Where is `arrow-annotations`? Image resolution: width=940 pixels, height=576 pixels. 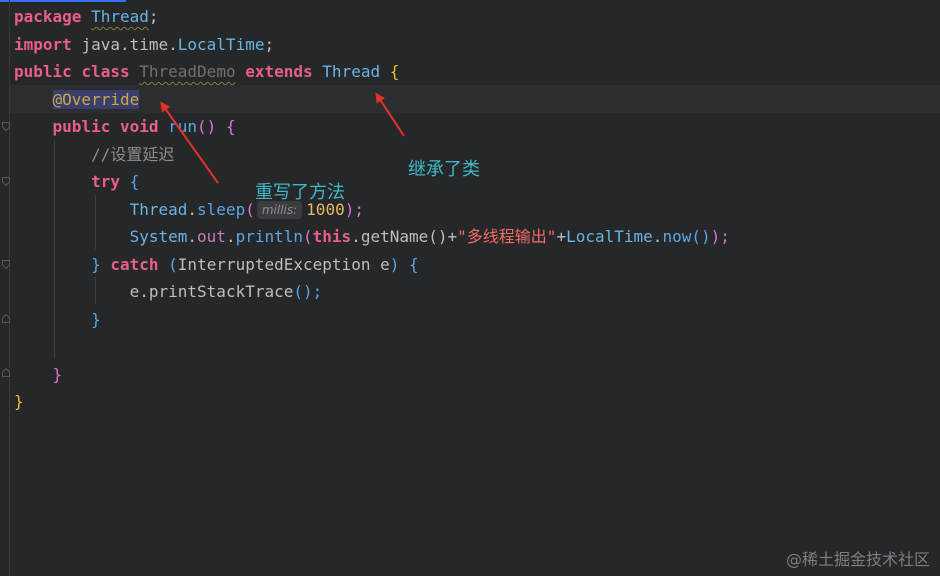
arrow-annotations is located at coordinates (282, 138).